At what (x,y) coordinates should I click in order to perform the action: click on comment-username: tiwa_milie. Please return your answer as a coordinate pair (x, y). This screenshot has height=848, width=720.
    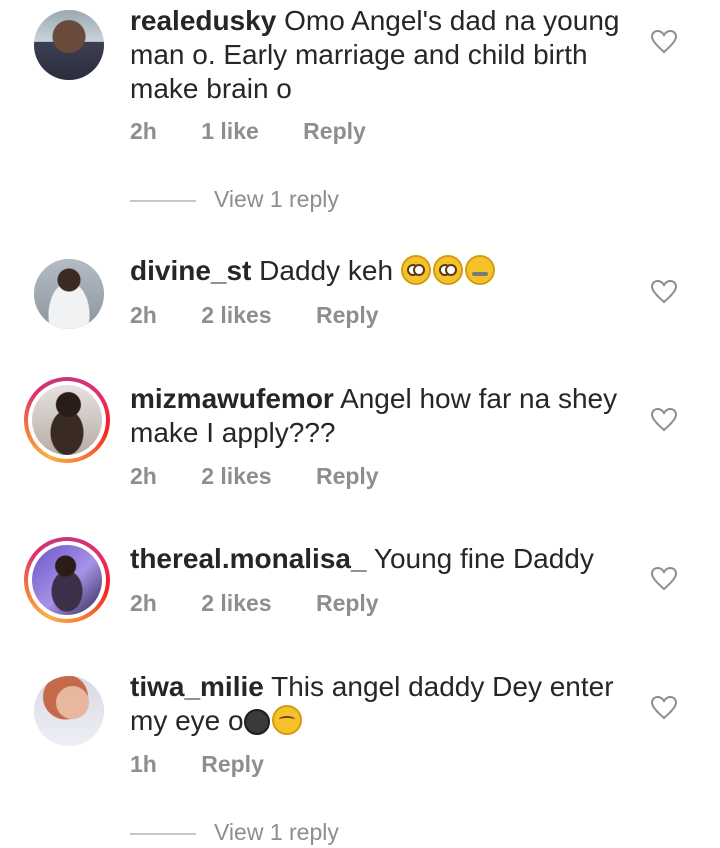
    Looking at the image, I should click on (197, 686).